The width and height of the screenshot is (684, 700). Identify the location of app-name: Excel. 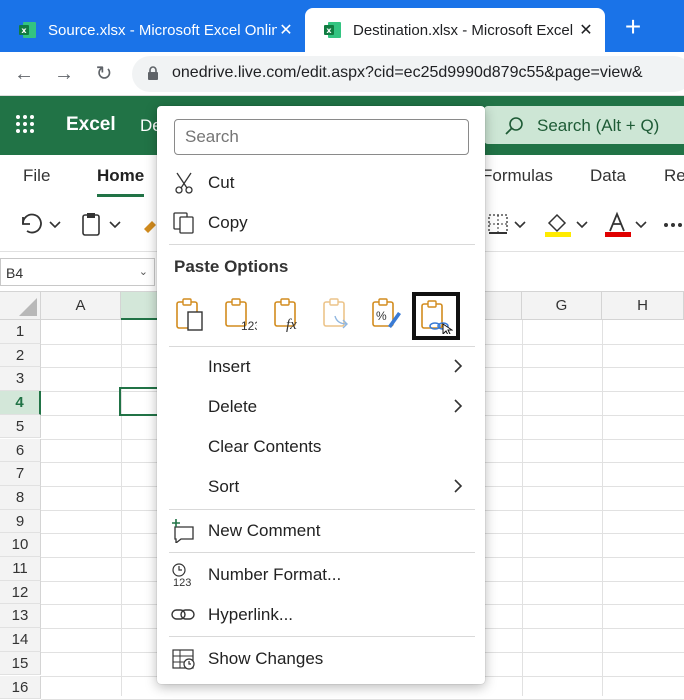
(91, 125).